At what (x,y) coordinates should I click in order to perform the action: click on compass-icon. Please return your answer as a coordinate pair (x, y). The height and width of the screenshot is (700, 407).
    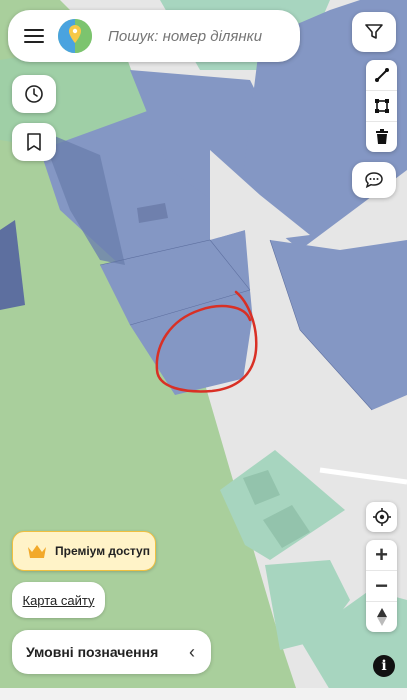
    Looking at the image, I should click on (381, 617).